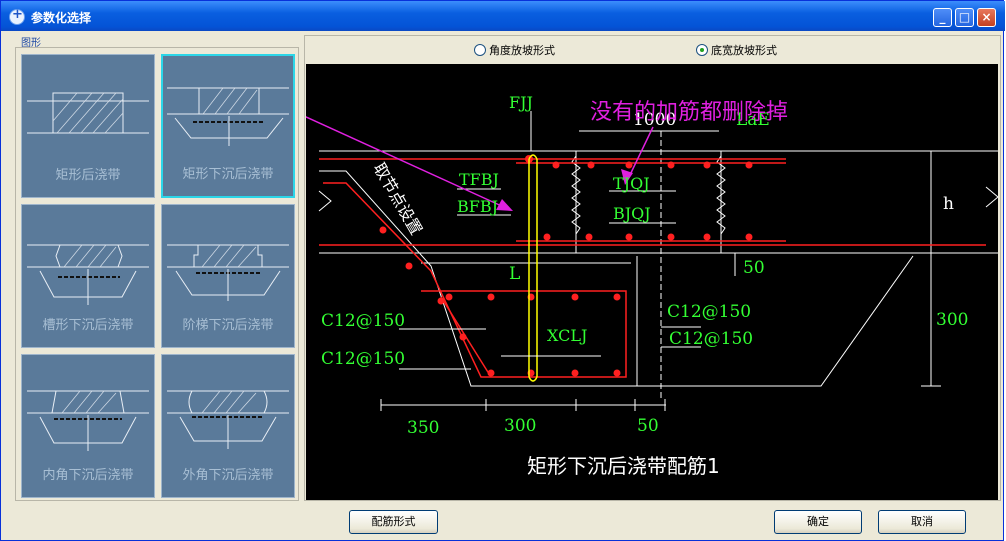 The image size is (1006, 541). I want to click on thumbnail-outer-corner-sunken-pour-strip: 外角下沉后浇带, so click(228, 426).